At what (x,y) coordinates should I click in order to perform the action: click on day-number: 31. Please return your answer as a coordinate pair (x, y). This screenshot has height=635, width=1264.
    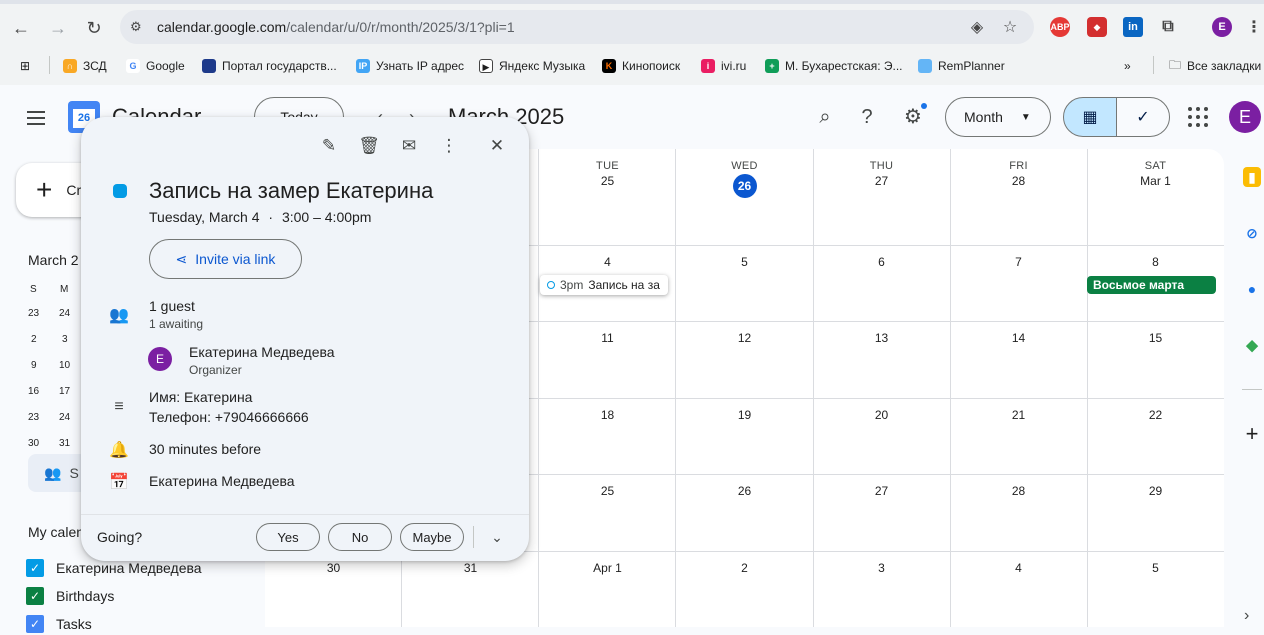
    Looking at the image, I should click on (470, 568).